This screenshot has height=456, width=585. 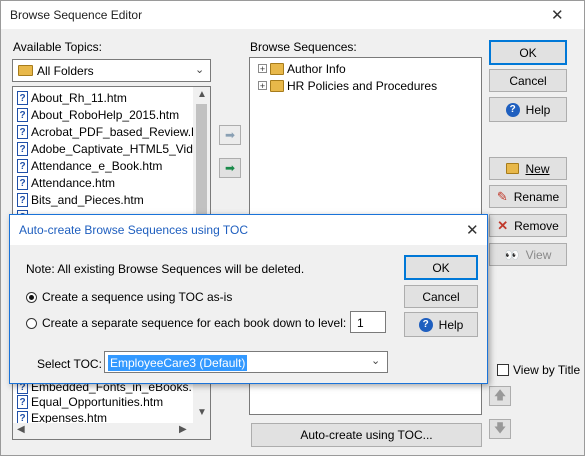 I want to click on selected-toc-value: EmployeeCare3 (Default), so click(x=178, y=363).